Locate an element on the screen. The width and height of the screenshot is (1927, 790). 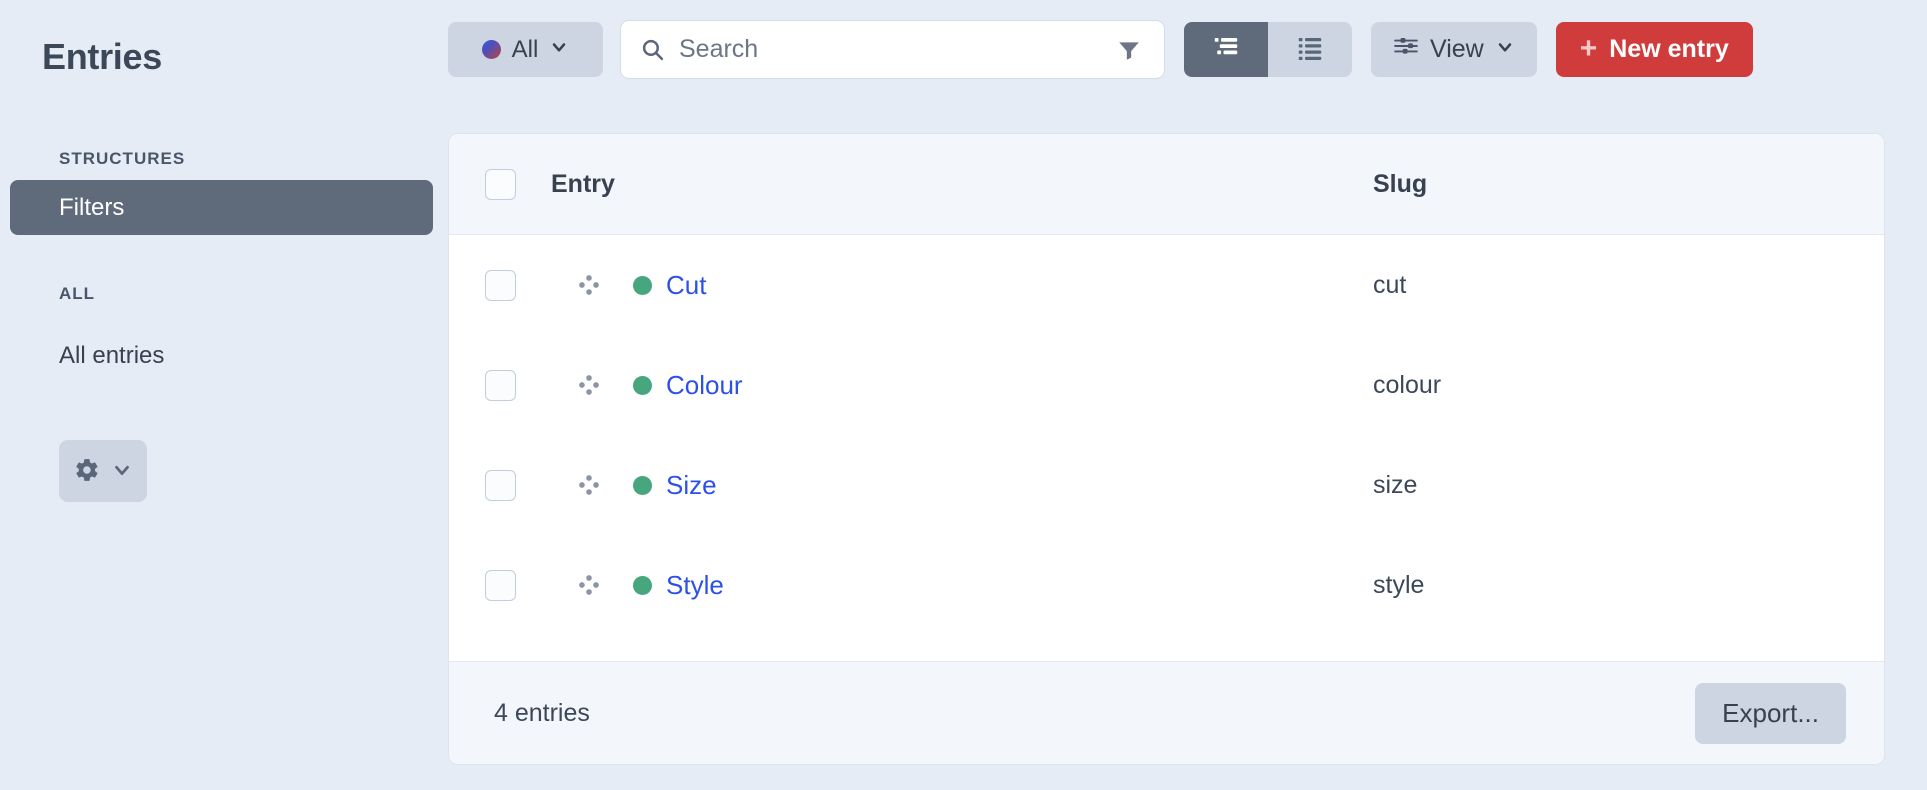
structure-list-icon is located at coordinates (1226, 49).